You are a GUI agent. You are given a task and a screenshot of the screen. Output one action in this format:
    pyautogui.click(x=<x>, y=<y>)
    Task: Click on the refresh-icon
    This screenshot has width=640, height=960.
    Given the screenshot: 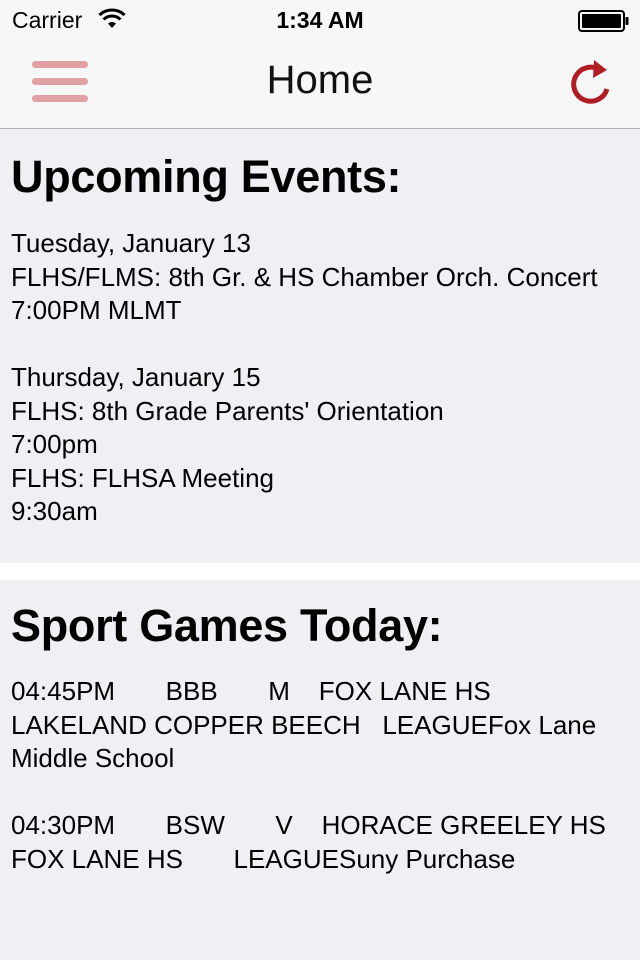 What is the action you would take?
    pyautogui.click(x=591, y=83)
    